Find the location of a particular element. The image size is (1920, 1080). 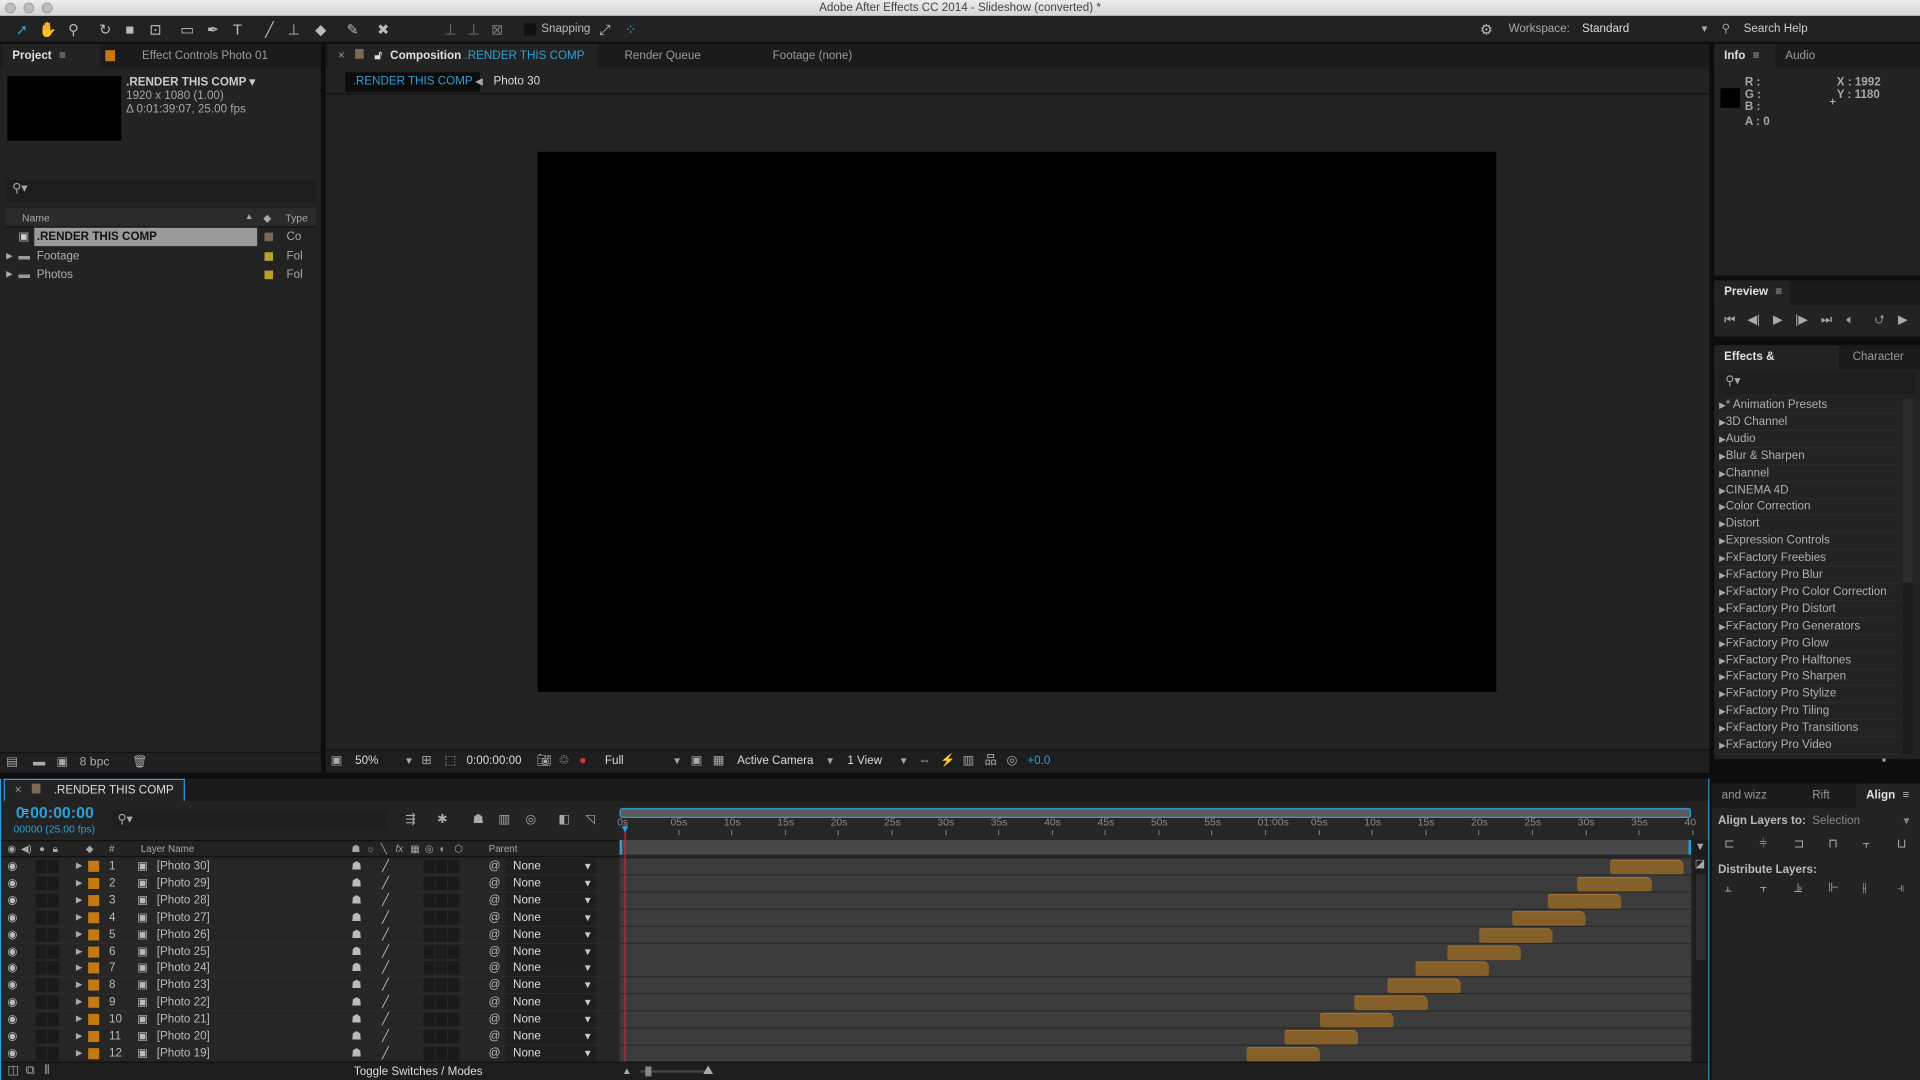

comp-button-icon: ◪ is located at coordinates (1700, 863).